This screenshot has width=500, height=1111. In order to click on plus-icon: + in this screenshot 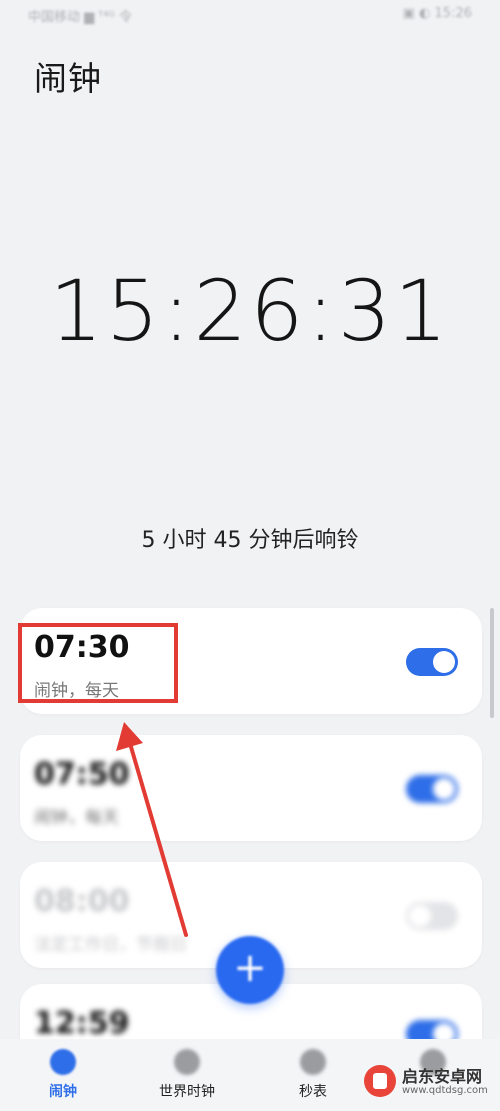, I will do `click(250, 968)`.